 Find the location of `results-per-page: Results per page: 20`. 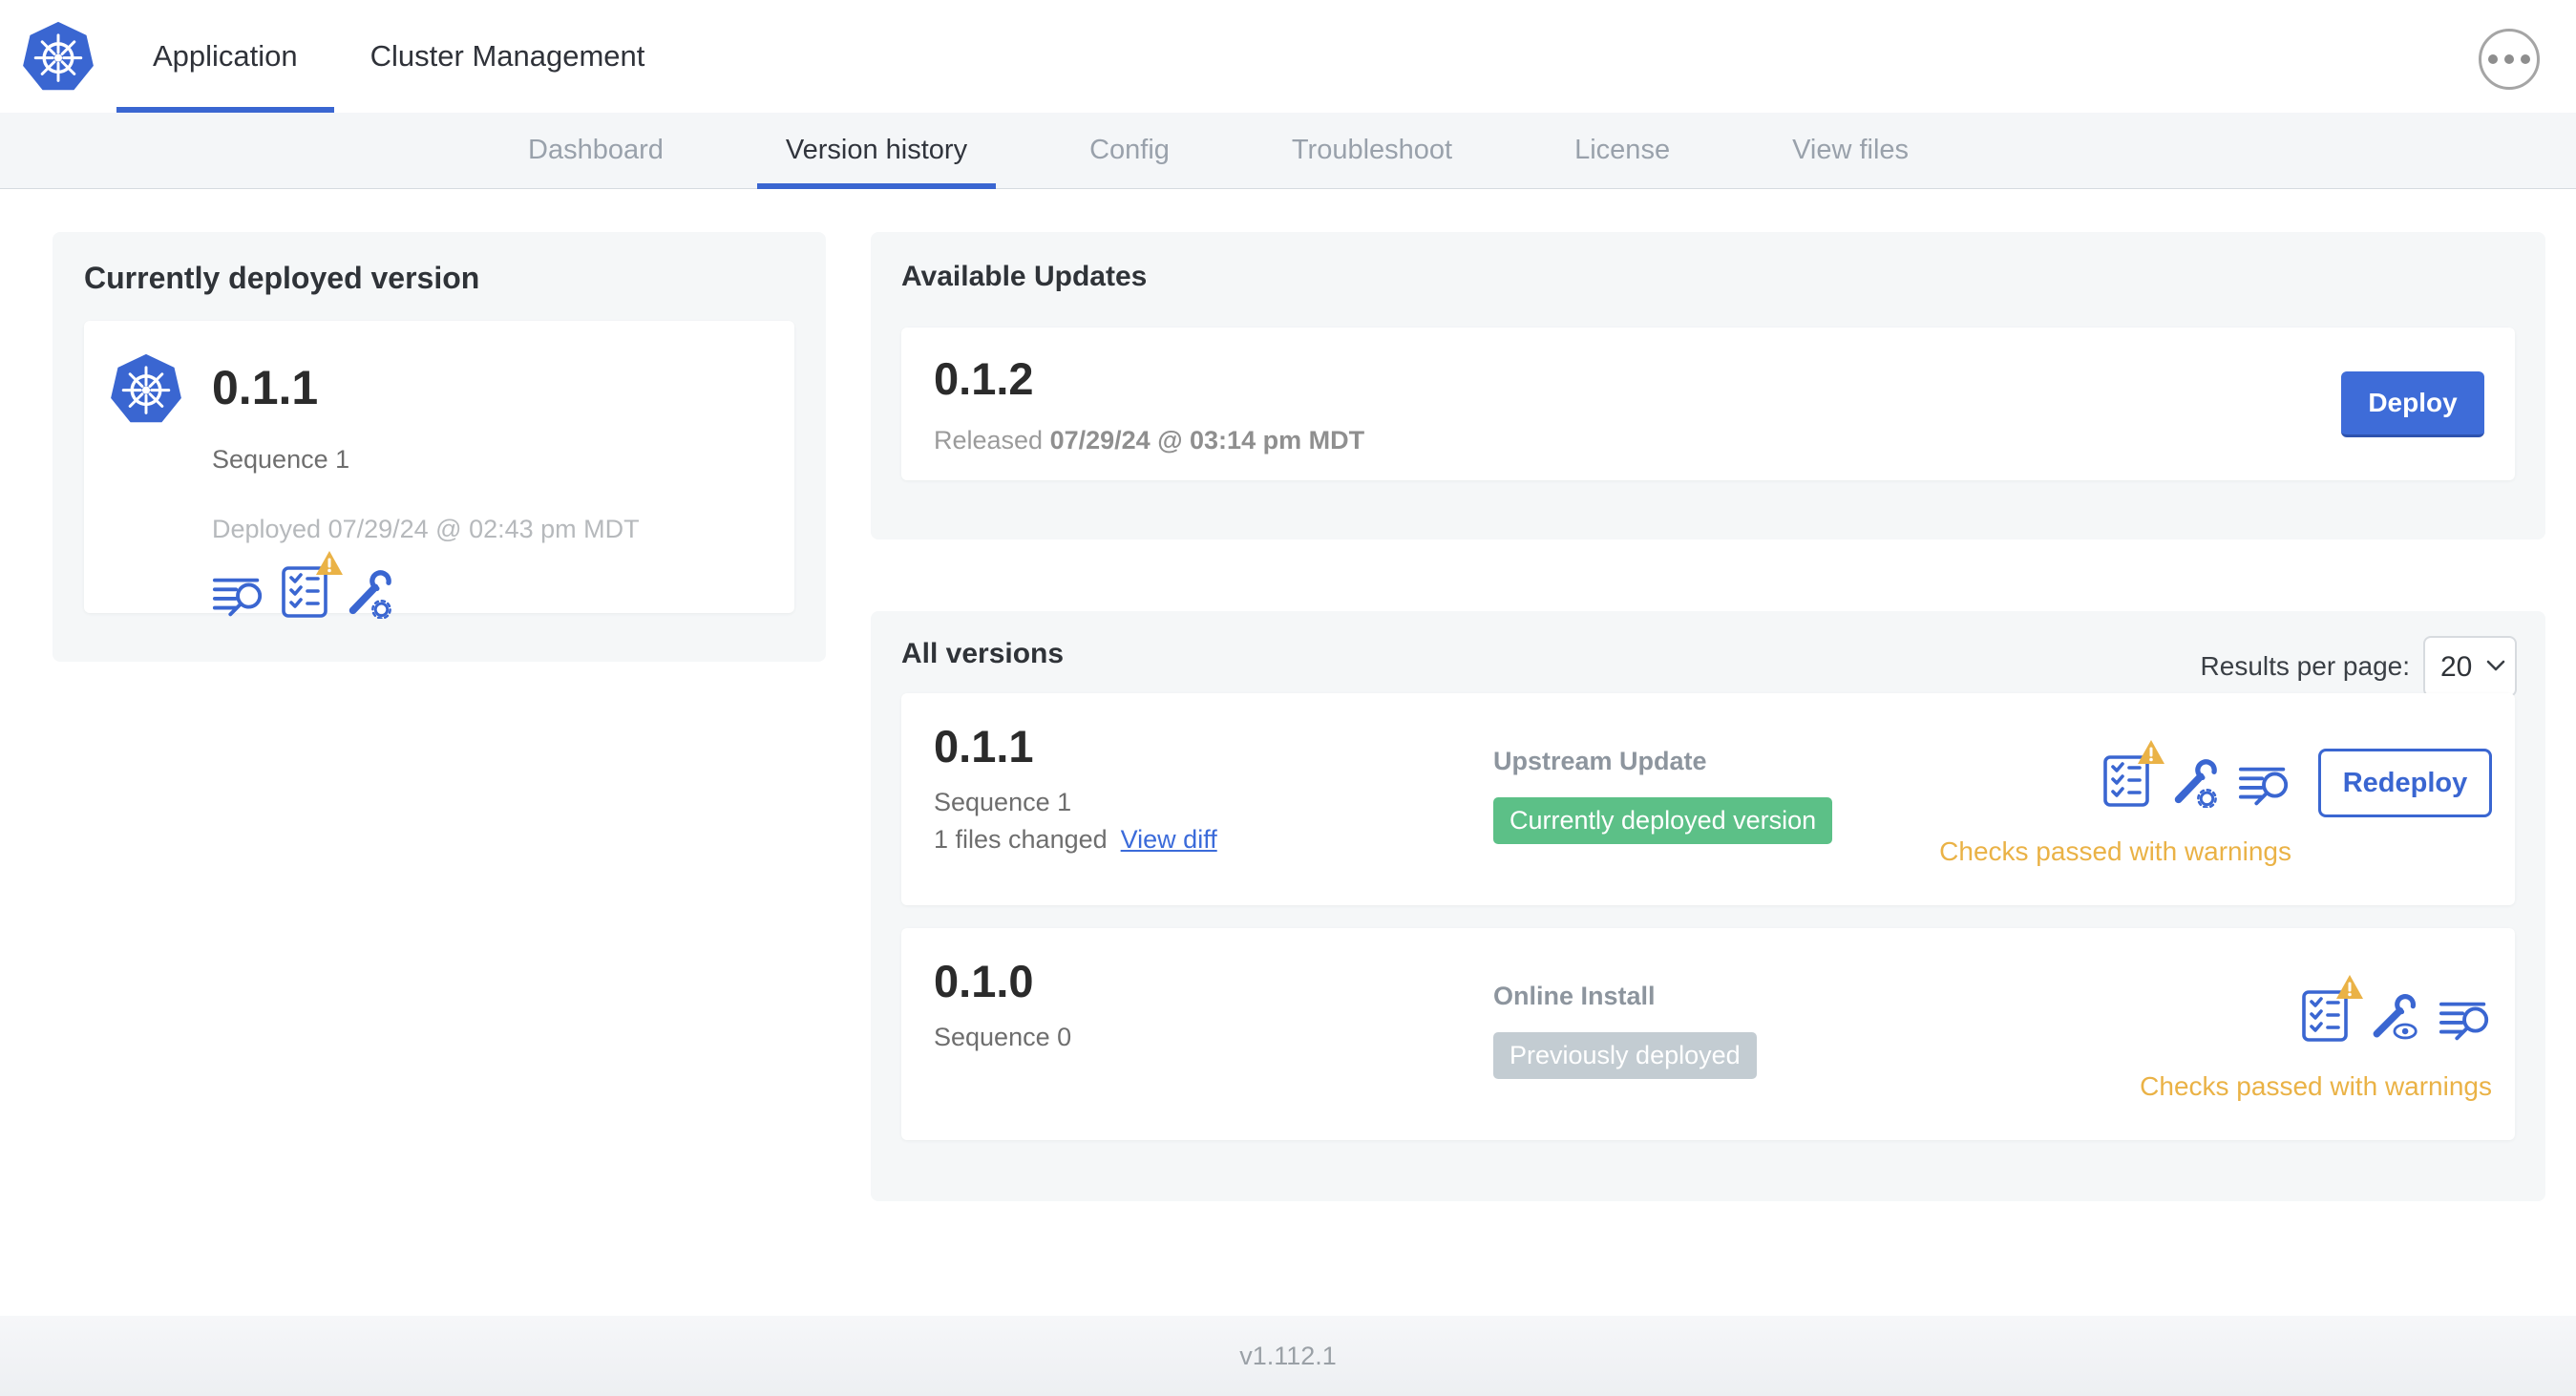

results-per-page: Results per page: 20 is located at coordinates (2359, 666).